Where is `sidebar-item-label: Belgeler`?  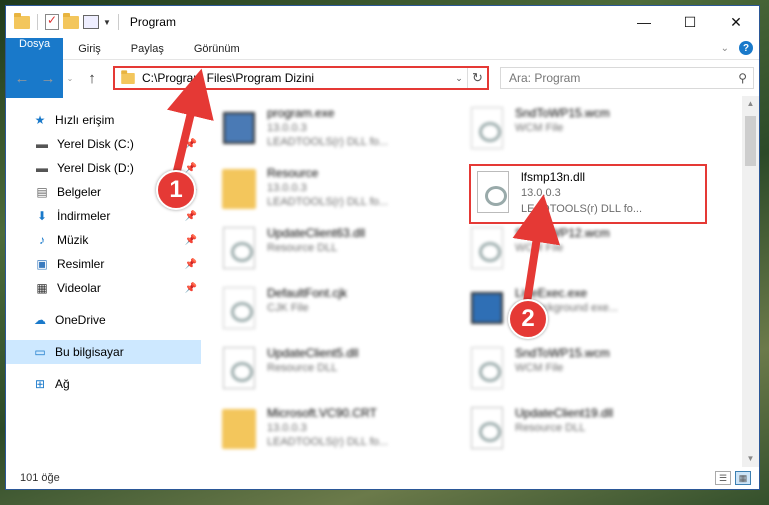 sidebar-item-label: Belgeler is located at coordinates (79, 192).